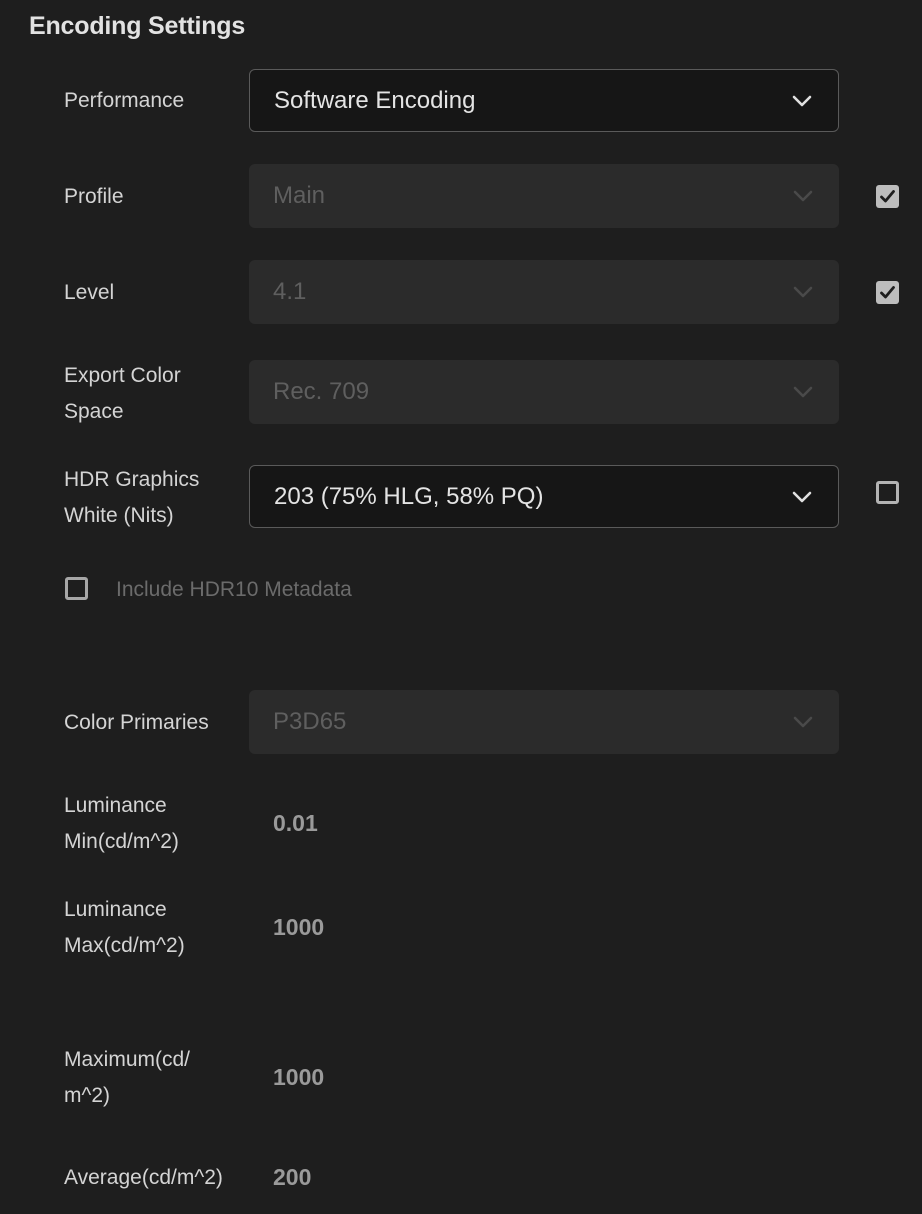 The width and height of the screenshot is (922, 1214). What do you see at coordinates (136, 722) in the screenshot?
I see `color-primaries-label: Color Primaries` at bounding box center [136, 722].